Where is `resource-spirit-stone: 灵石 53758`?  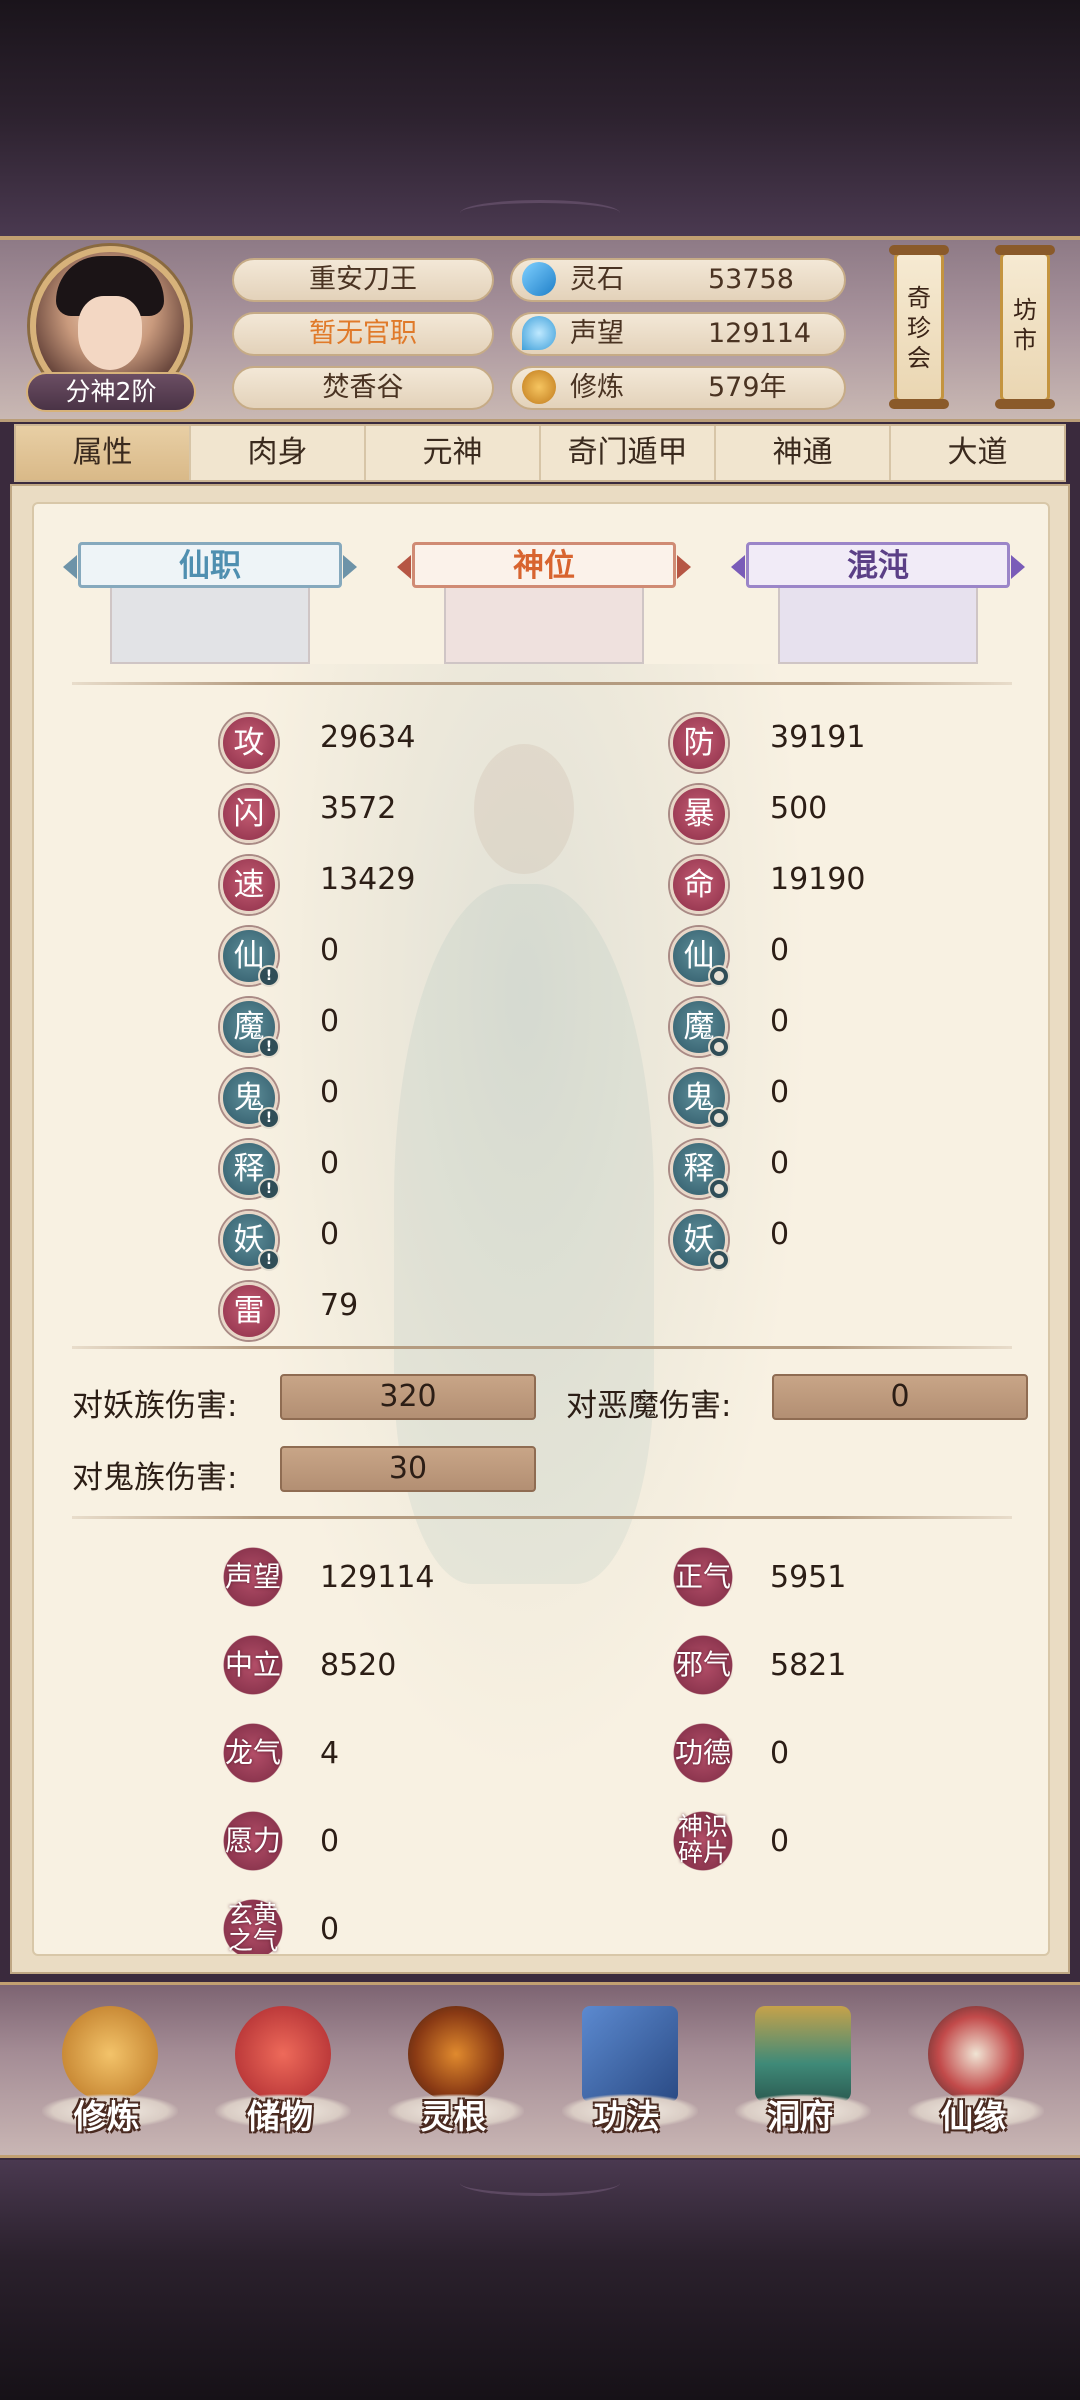 resource-spirit-stone: 灵石 53758 is located at coordinates (678, 280).